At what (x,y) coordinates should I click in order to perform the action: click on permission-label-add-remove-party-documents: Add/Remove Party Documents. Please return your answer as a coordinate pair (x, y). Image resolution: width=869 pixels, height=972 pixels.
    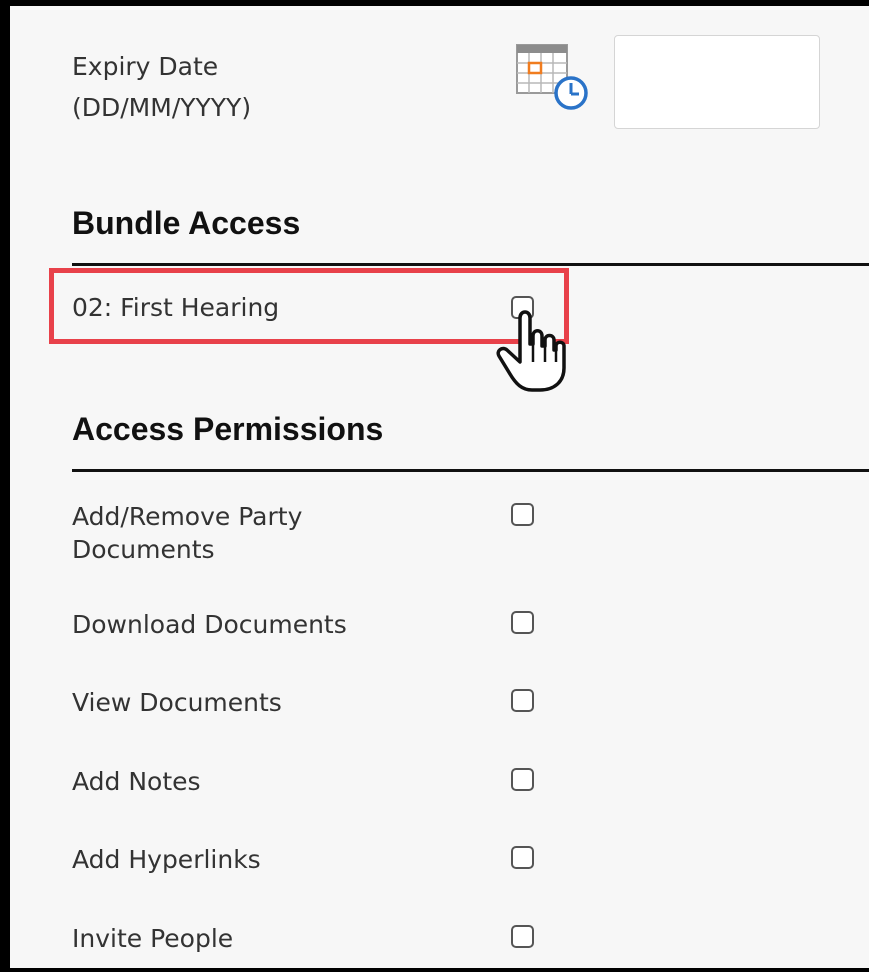
    Looking at the image, I should click on (187, 533).